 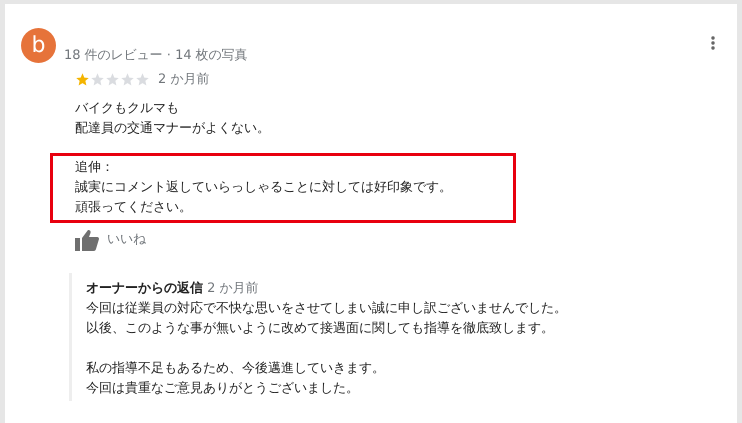 I want to click on reply-time: 2 か月前, so click(x=233, y=288).